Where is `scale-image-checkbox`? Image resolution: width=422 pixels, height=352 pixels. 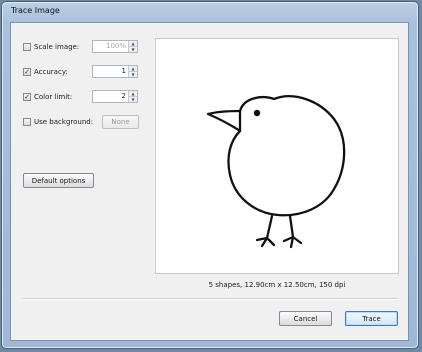
scale-image-checkbox is located at coordinates (27, 47).